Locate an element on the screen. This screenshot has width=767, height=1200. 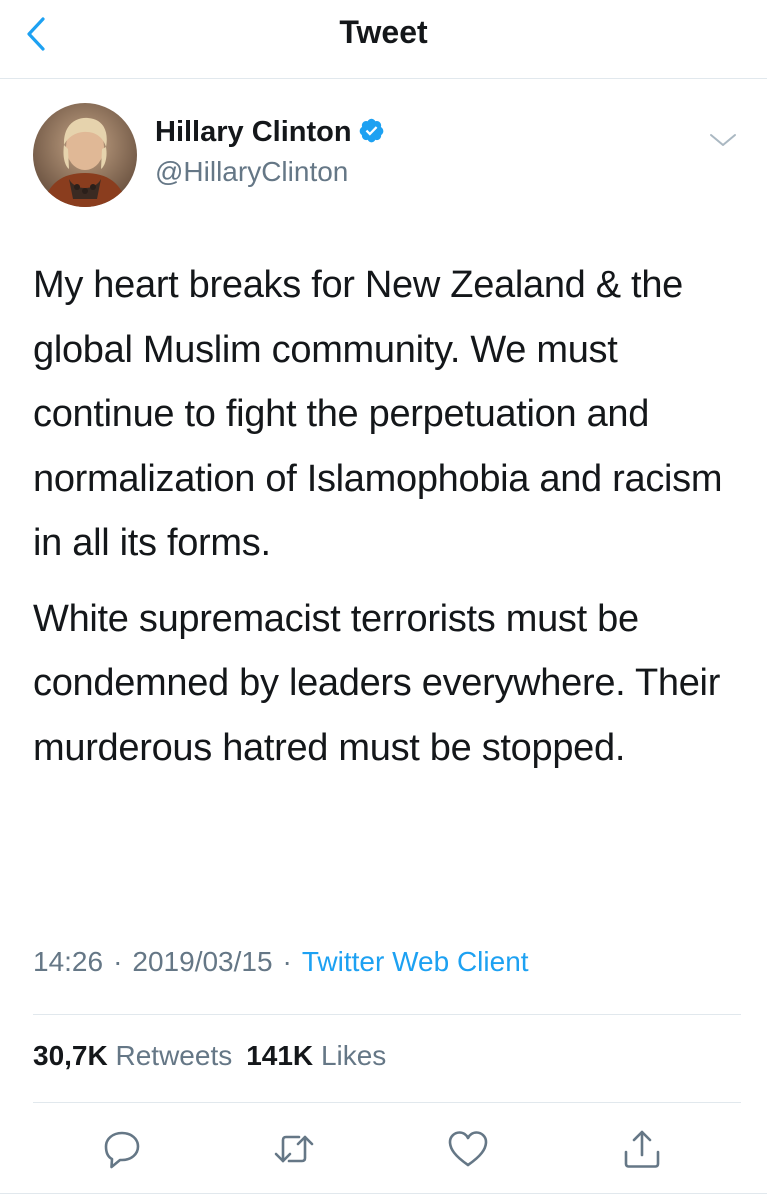
tweet-date: 2019/03/15 is located at coordinates (202, 961).